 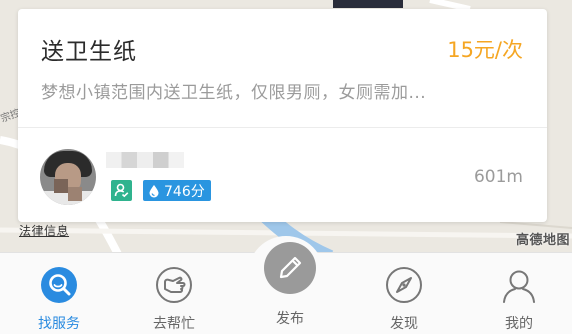 I want to click on task-price: 15元/次, so click(x=485, y=50).